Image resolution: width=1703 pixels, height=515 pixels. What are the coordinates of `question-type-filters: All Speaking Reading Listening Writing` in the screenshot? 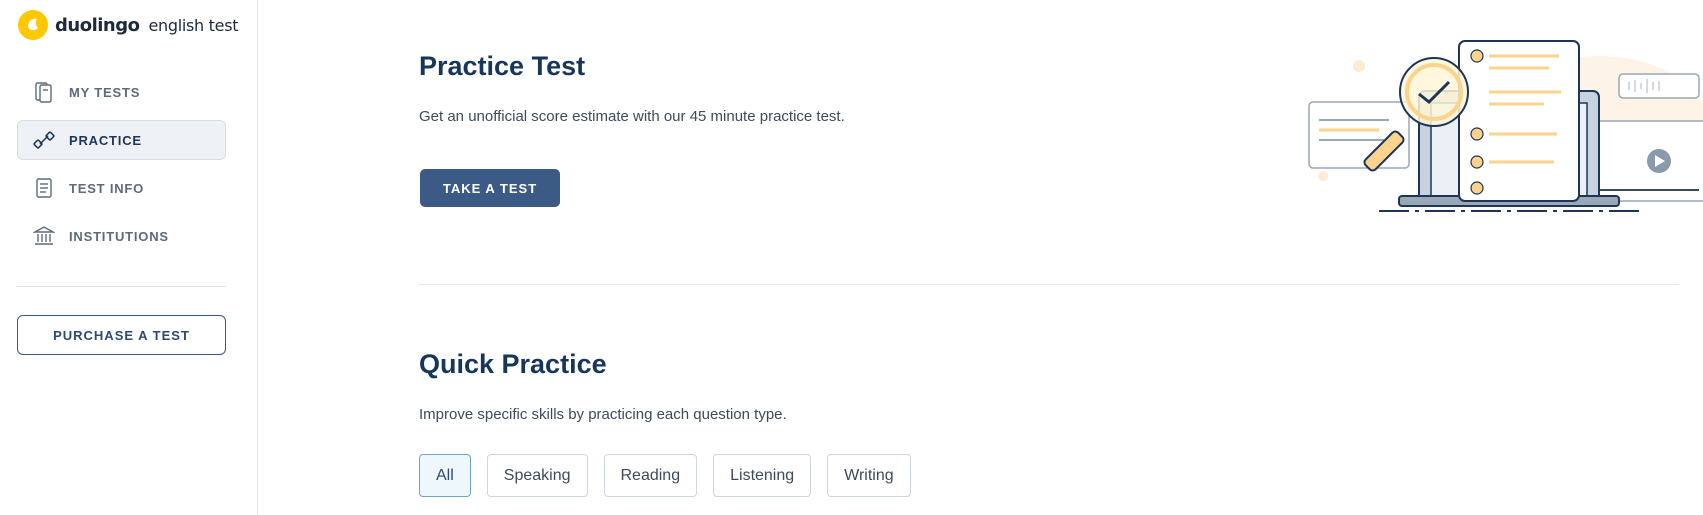 It's located at (665, 475).